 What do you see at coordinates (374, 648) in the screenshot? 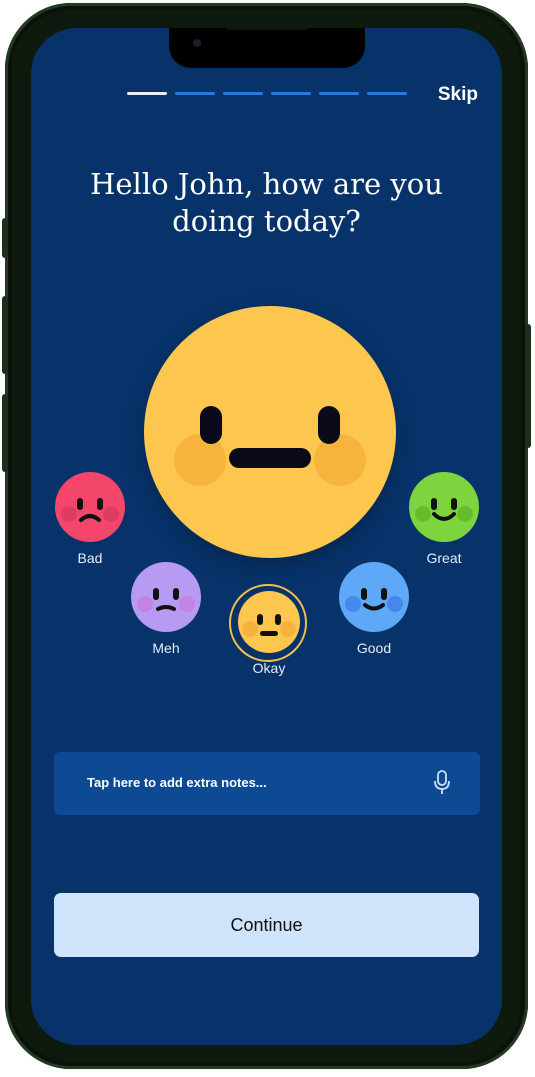
I see `mood-label: Good` at bounding box center [374, 648].